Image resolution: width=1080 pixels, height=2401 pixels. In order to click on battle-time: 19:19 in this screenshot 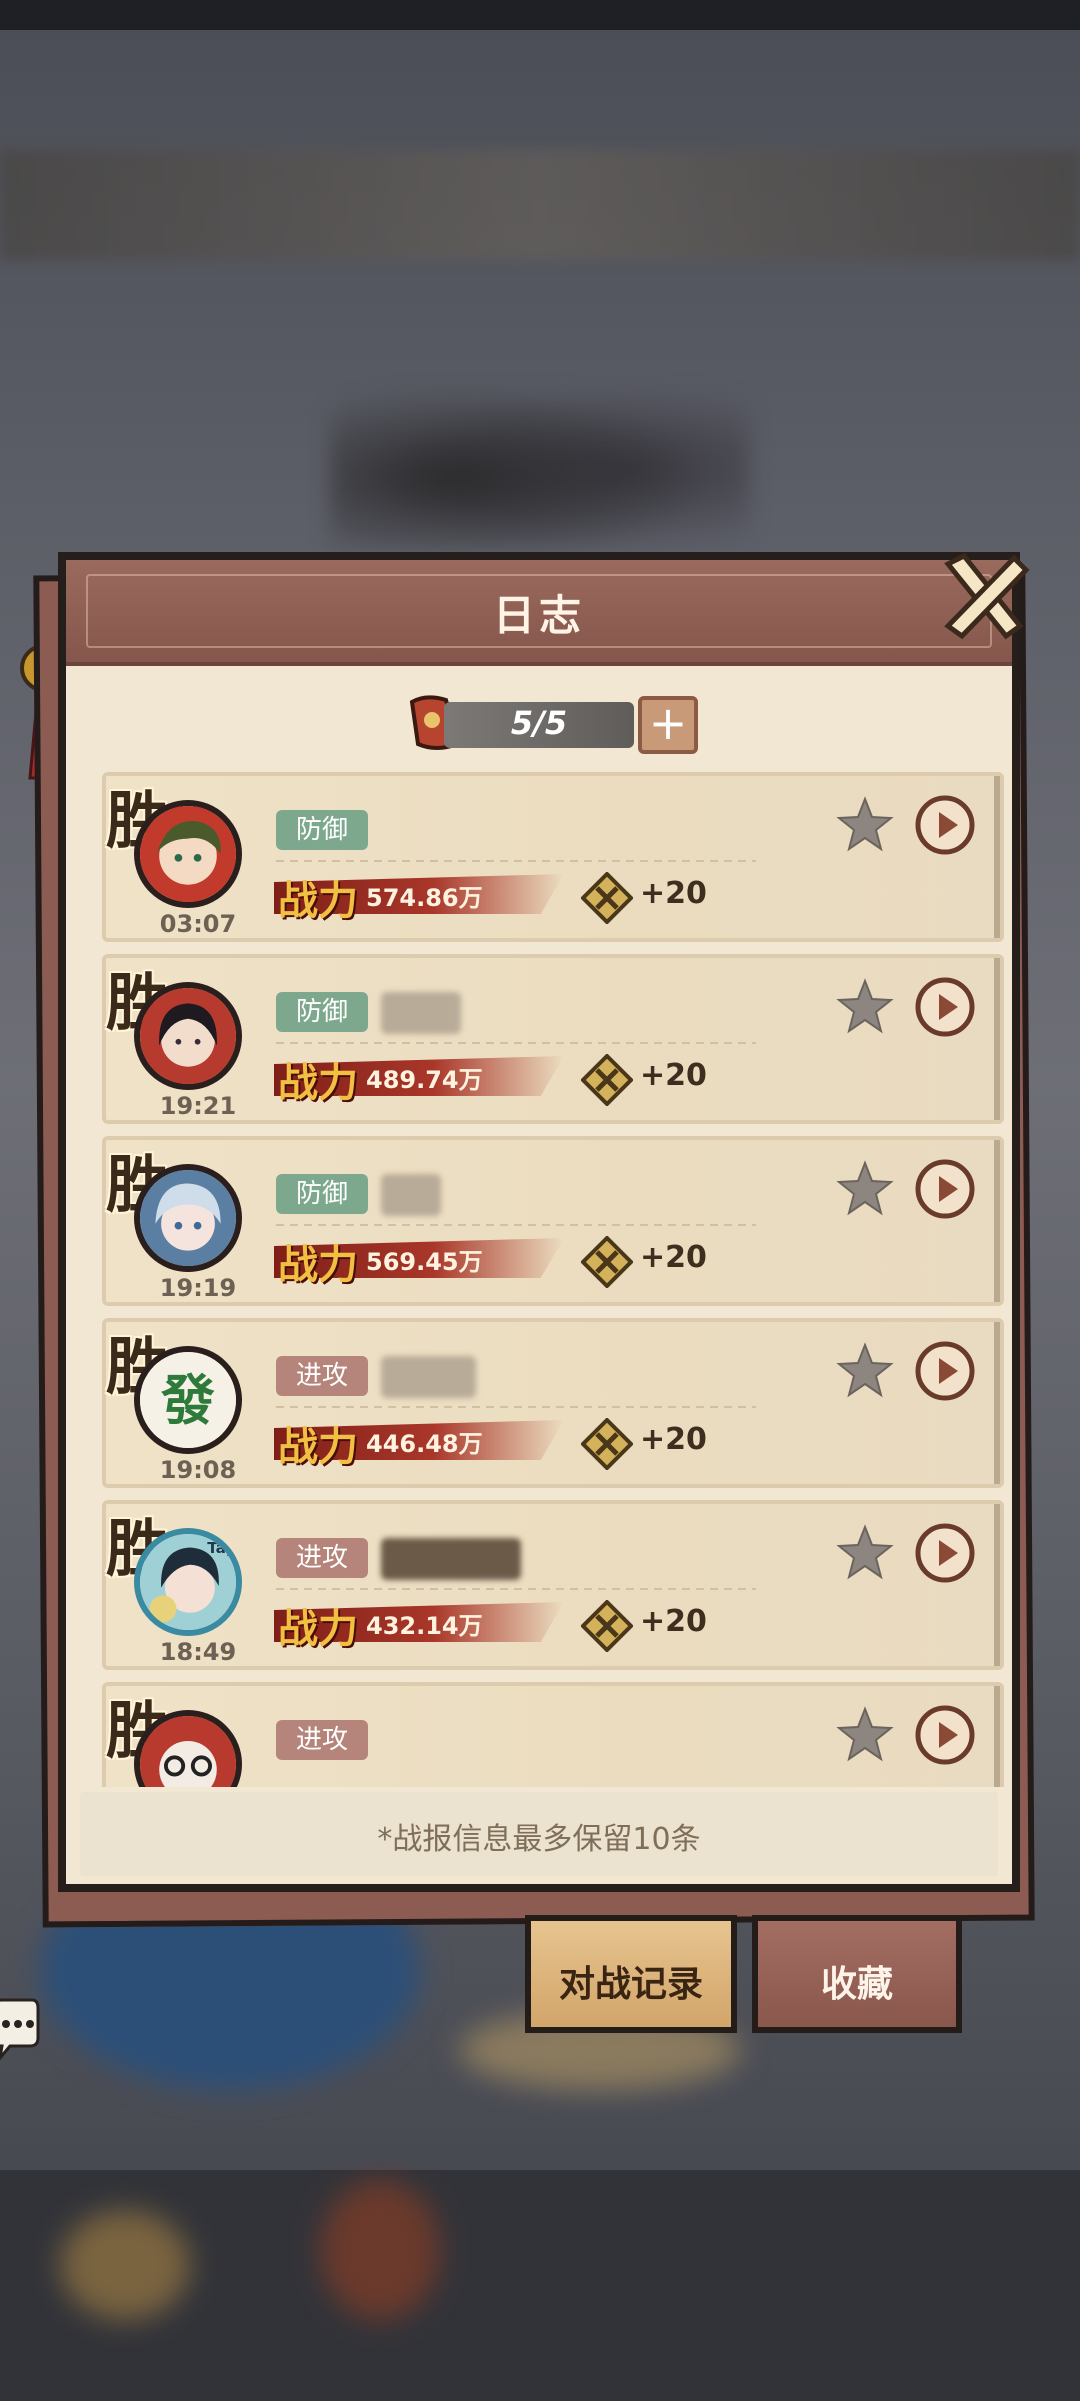, I will do `click(198, 1288)`.